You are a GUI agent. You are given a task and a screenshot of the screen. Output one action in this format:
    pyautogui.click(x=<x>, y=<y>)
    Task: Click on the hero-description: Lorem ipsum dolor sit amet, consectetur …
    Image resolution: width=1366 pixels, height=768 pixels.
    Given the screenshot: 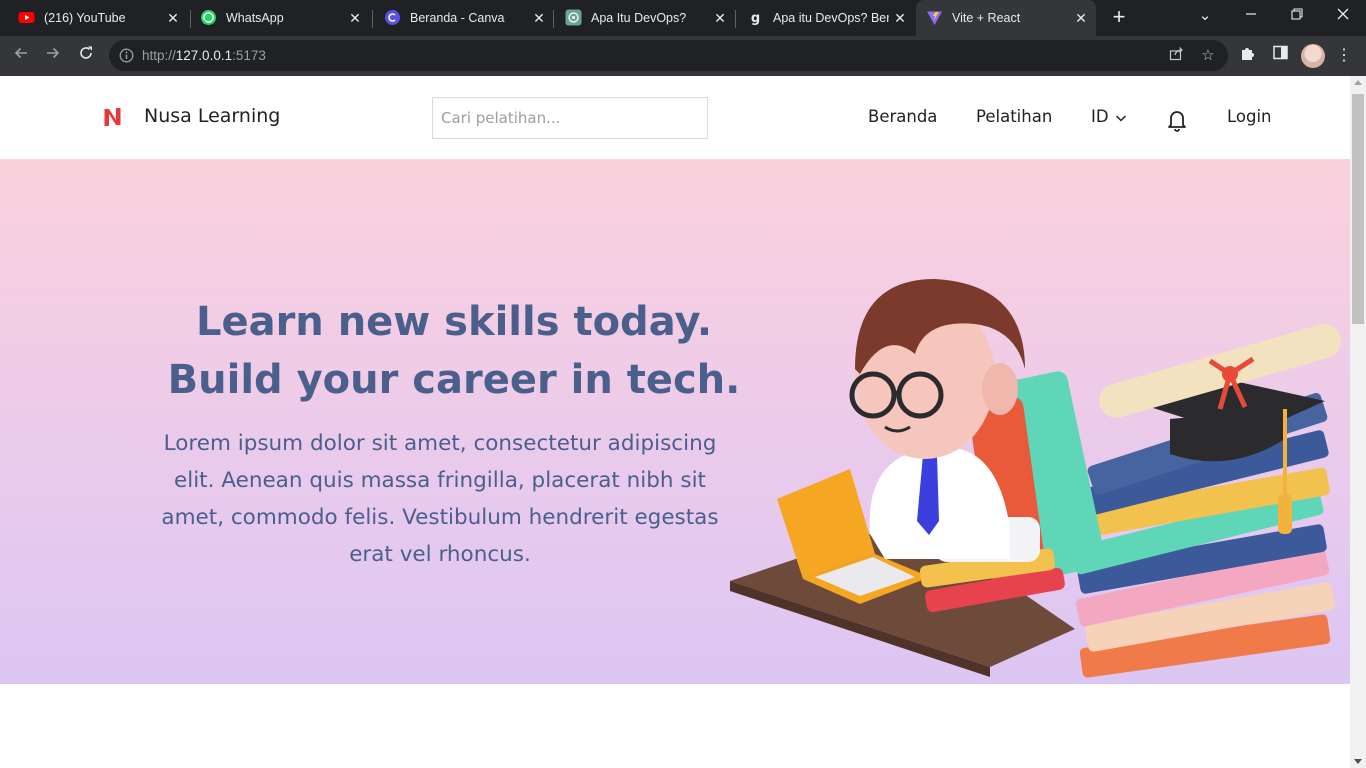 What is the action you would take?
    pyautogui.click(x=440, y=499)
    